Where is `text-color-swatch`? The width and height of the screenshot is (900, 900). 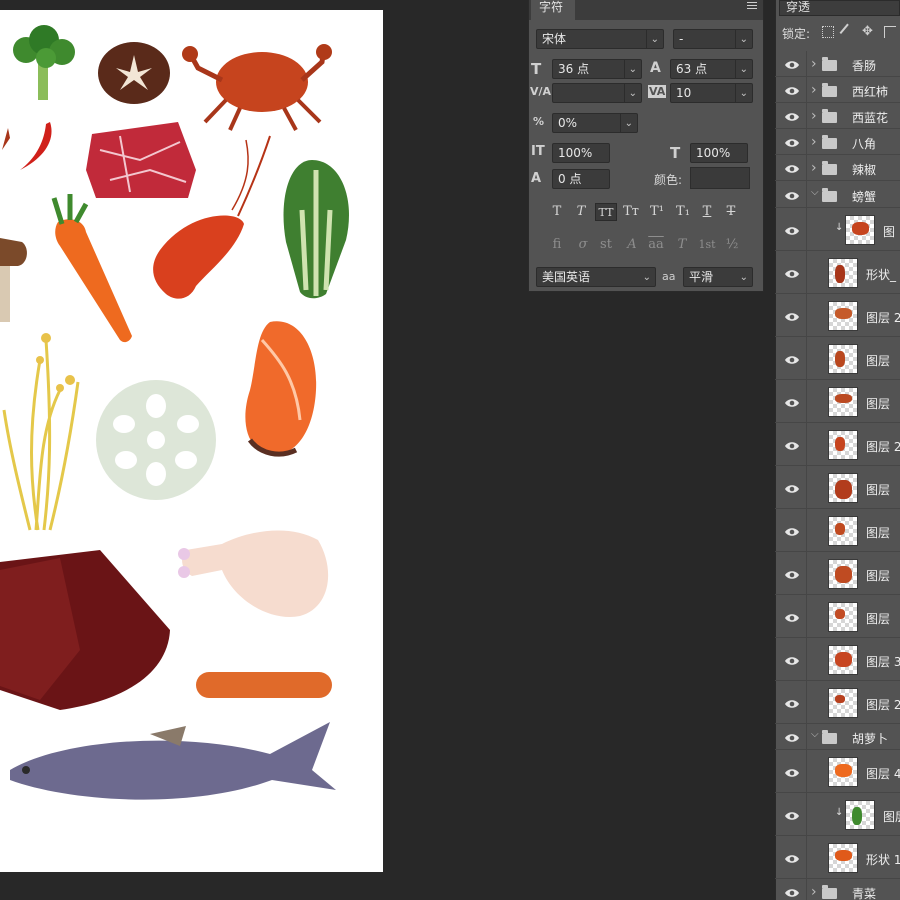
text-color-swatch is located at coordinates (720, 178).